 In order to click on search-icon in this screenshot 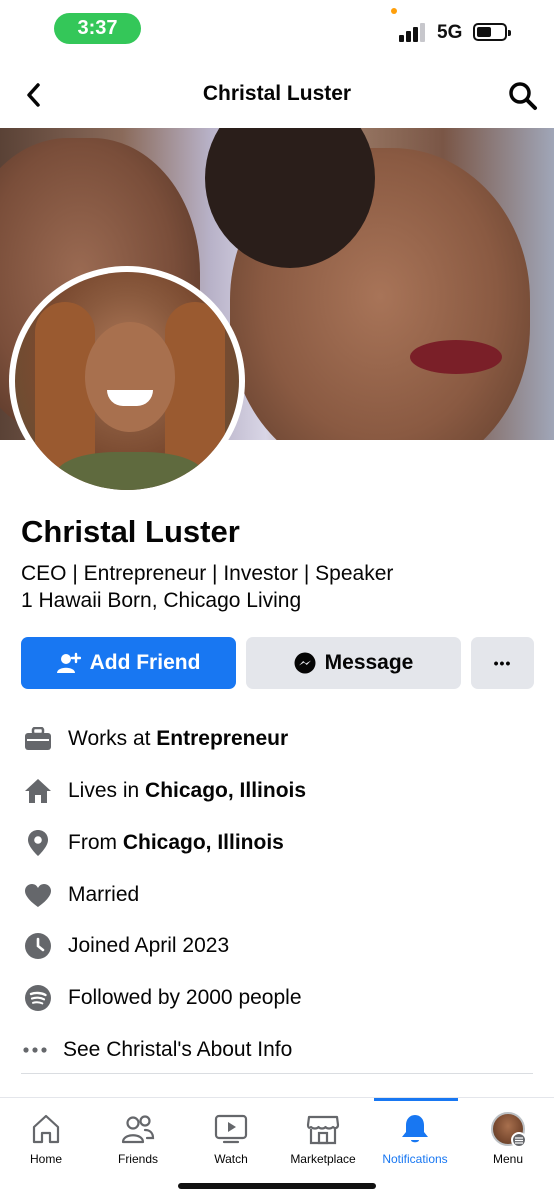, I will do `click(523, 96)`.